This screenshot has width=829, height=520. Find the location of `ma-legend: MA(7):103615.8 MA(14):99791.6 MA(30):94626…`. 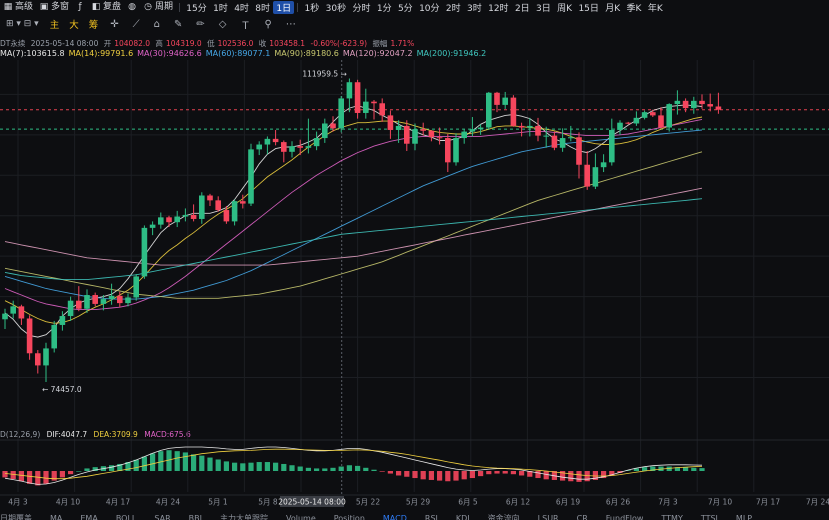

ma-legend: MA(7):103615.8 MA(14):99791.6 MA(30):94626… is located at coordinates (245, 53).